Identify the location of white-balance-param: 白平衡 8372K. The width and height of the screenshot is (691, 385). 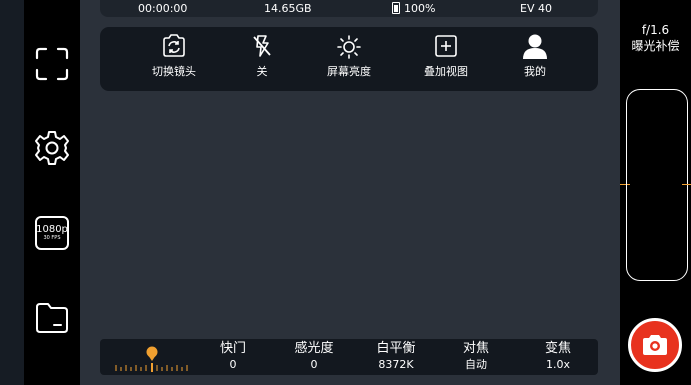
(396, 356).